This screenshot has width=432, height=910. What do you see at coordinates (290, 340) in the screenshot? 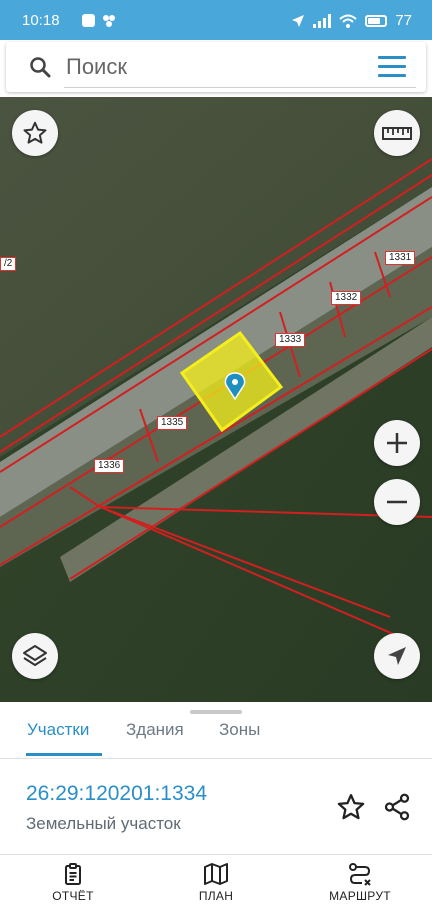
I see `parcel-label: 1333` at bounding box center [290, 340].